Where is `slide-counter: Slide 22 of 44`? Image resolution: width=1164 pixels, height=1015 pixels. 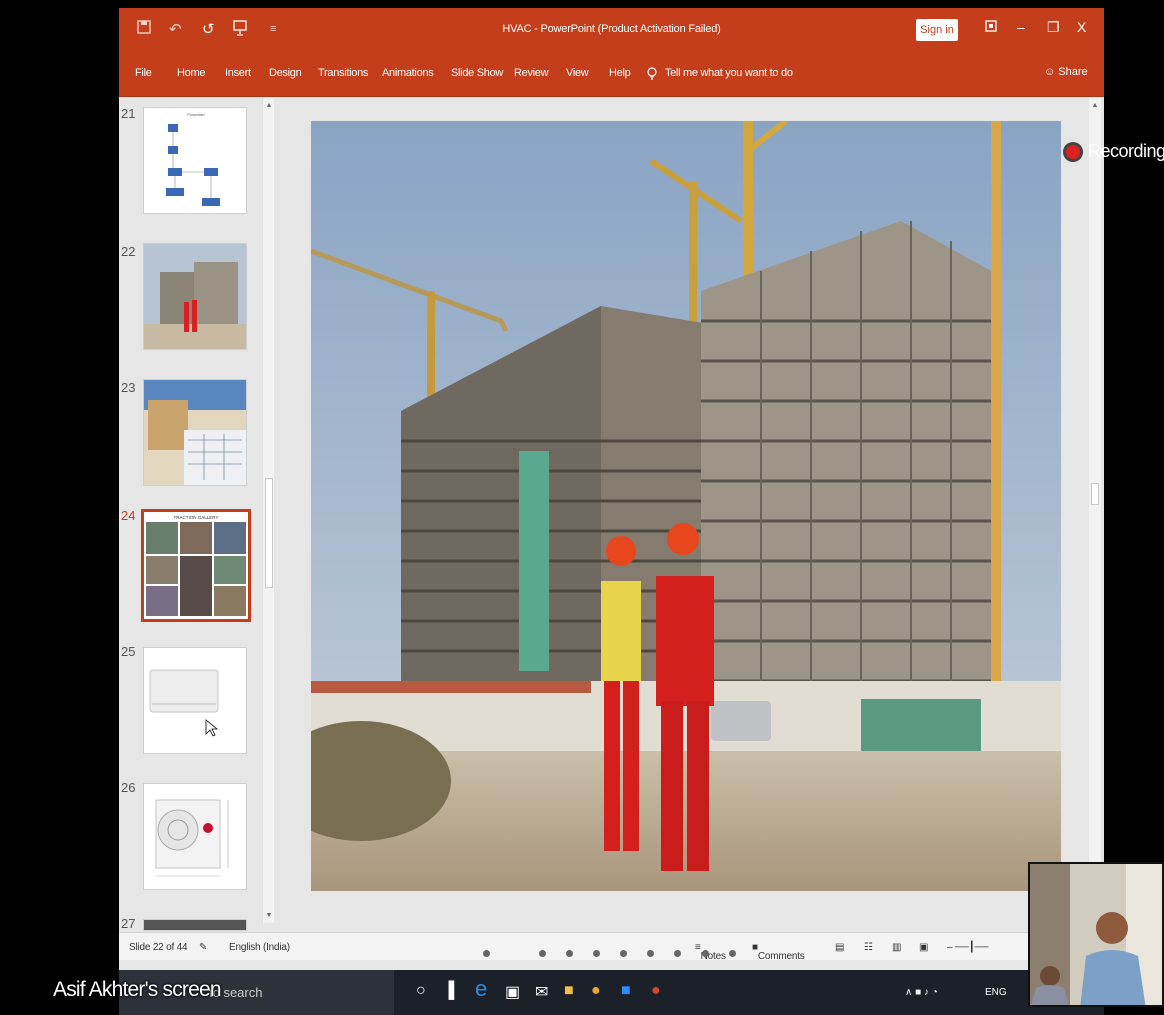
slide-counter: Slide 22 of 44 is located at coordinates (158, 947).